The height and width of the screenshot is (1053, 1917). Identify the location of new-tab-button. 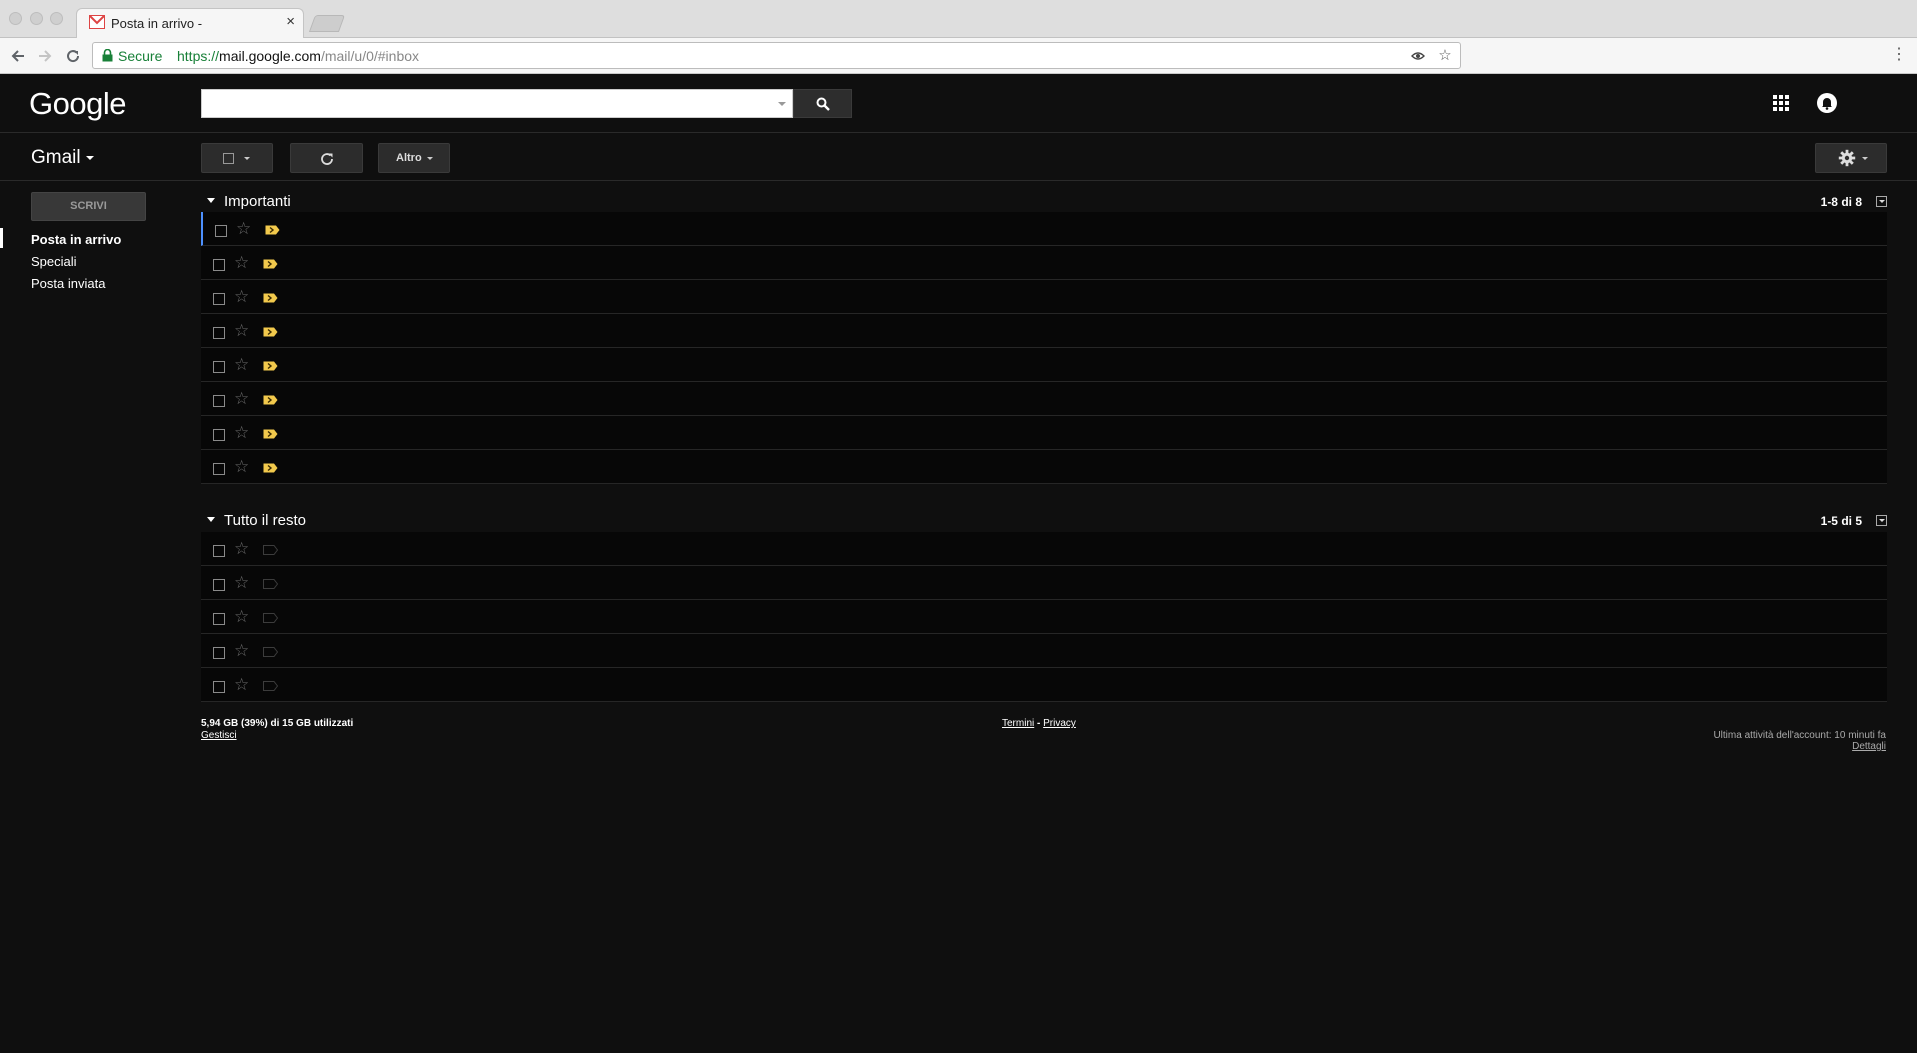
(327, 23).